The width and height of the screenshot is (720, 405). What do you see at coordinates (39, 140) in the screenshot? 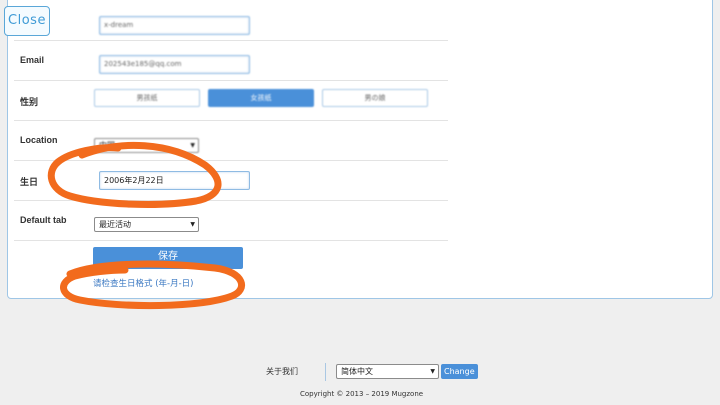
I see `location-label: Location` at bounding box center [39, 140].